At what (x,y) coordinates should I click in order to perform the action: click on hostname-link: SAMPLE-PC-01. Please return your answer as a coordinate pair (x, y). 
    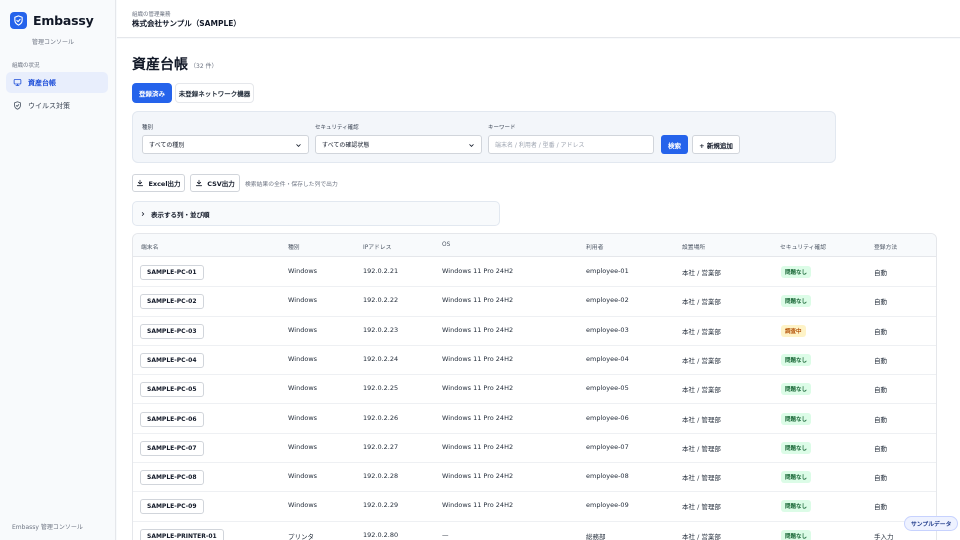
    Looking at the image, I should click on (172, 272).